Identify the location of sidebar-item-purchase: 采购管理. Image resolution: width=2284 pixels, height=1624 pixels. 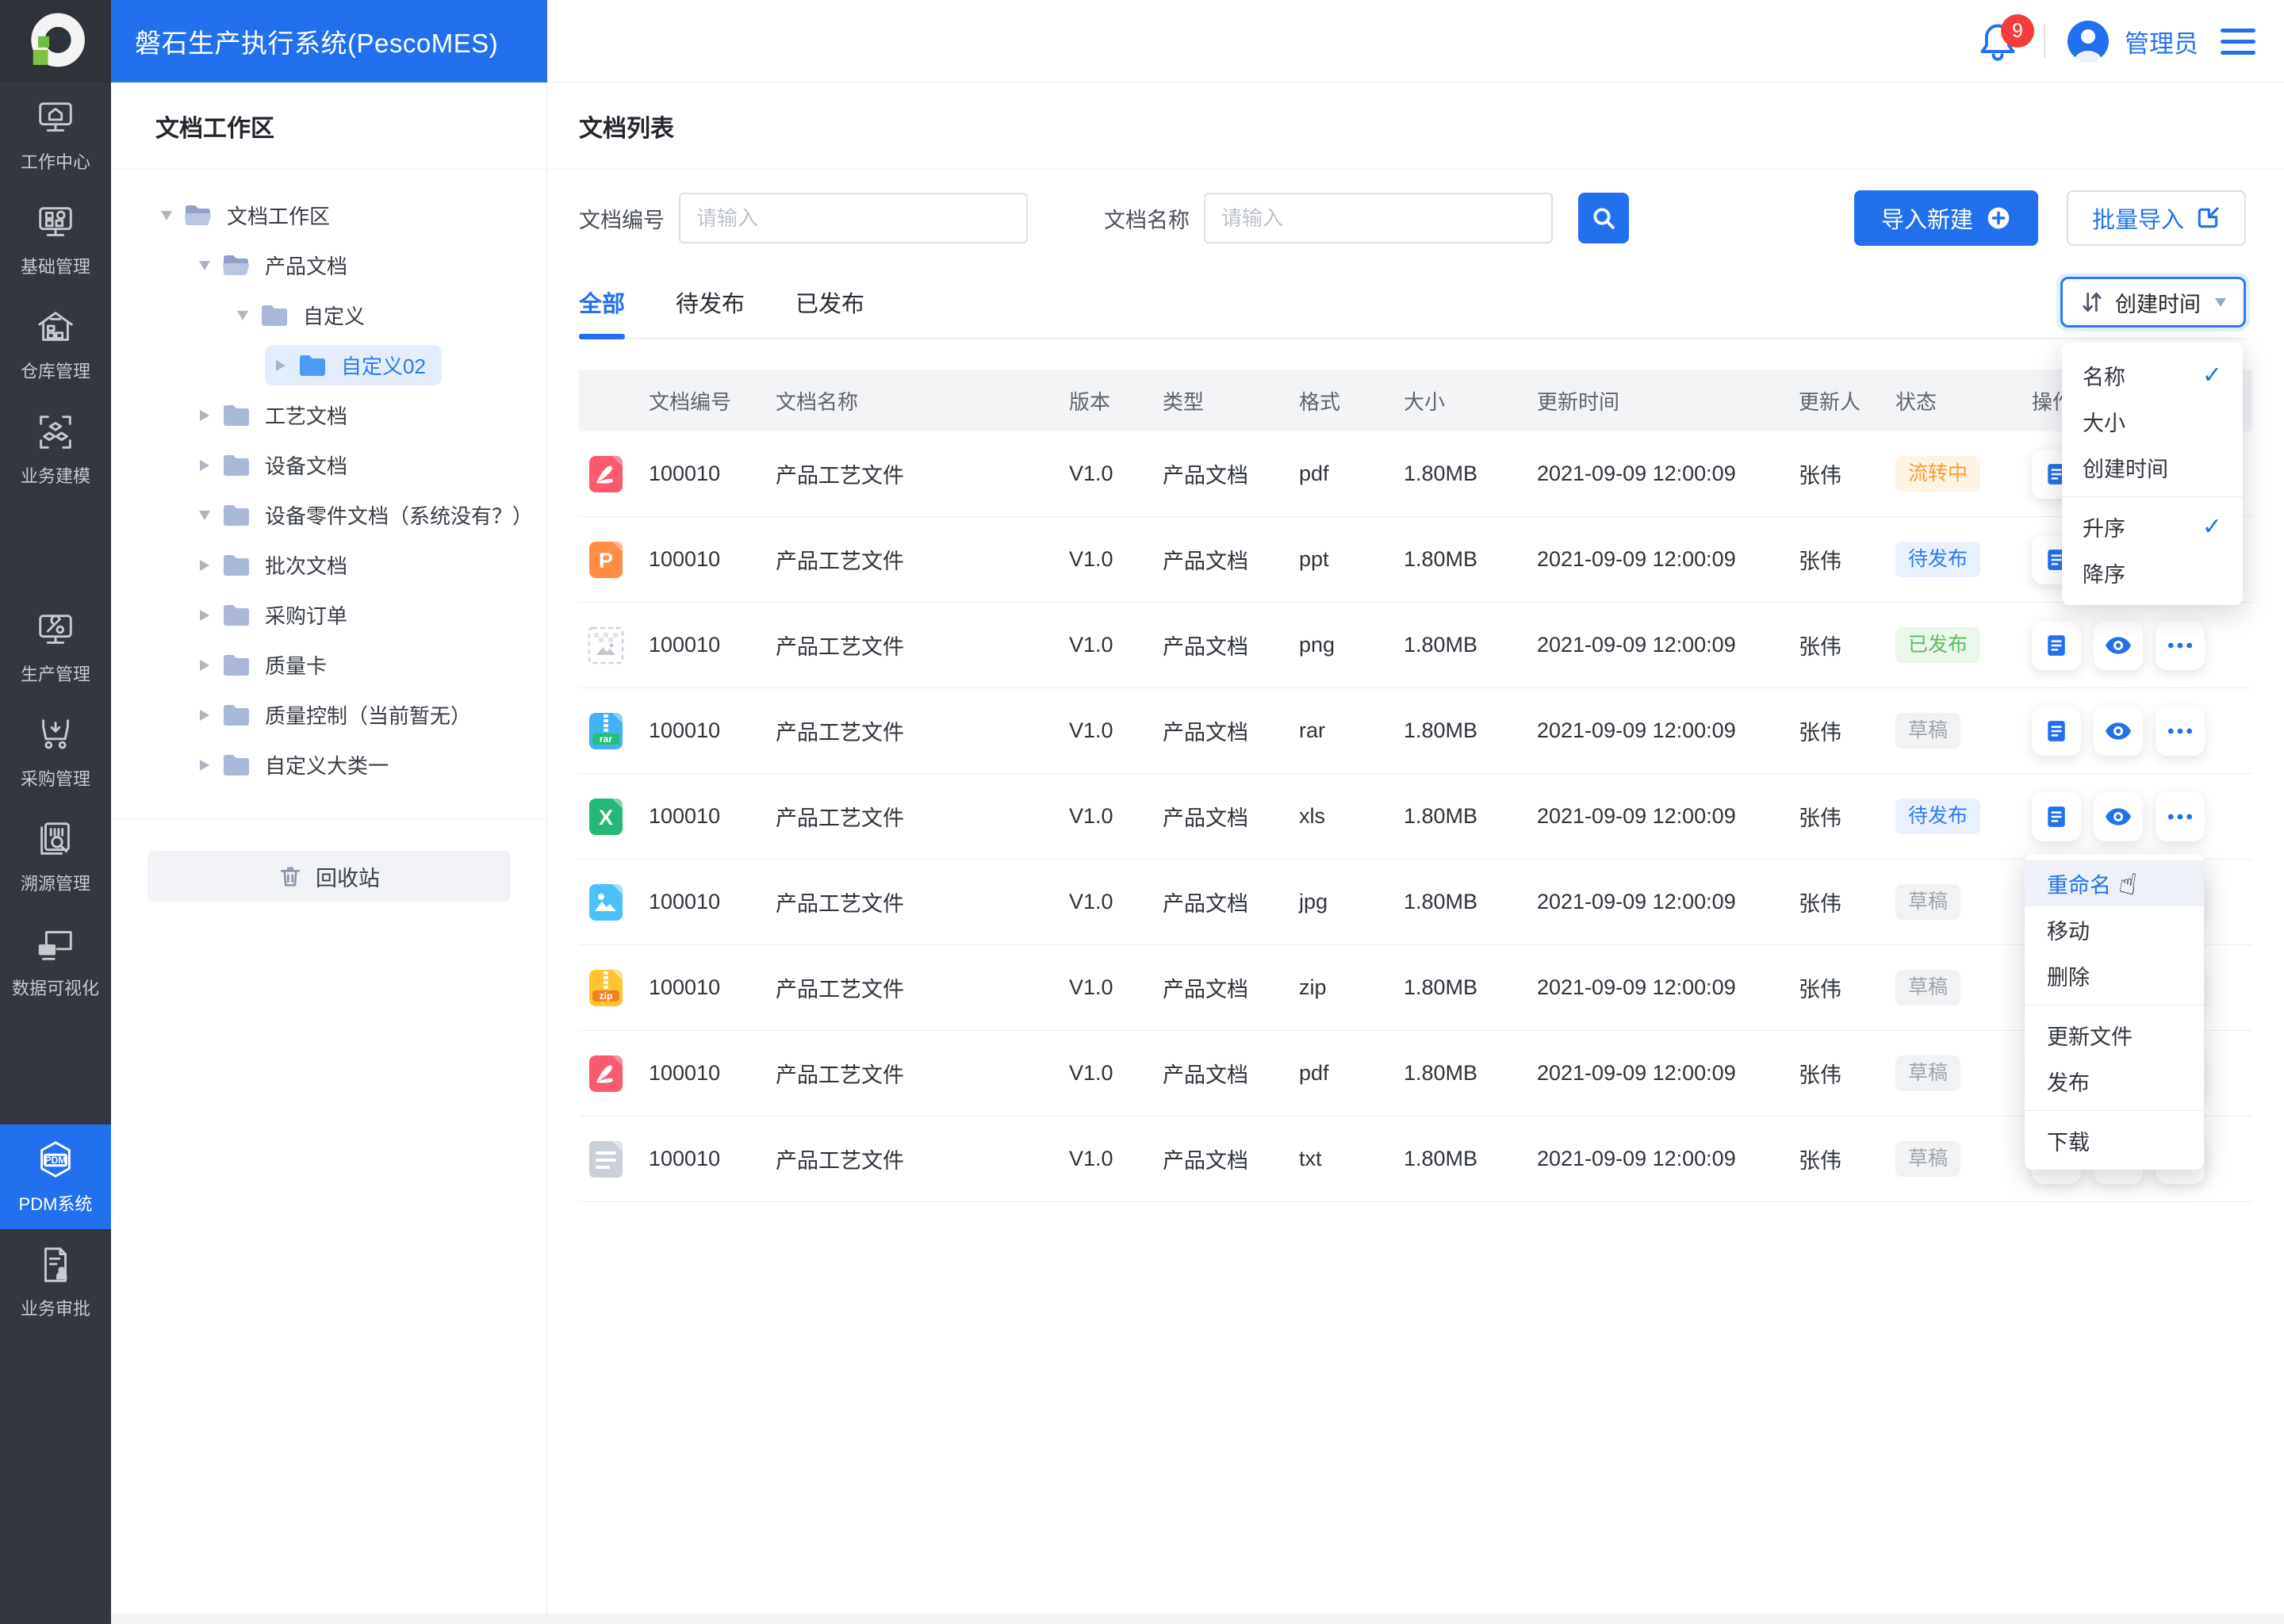
(55, 751).